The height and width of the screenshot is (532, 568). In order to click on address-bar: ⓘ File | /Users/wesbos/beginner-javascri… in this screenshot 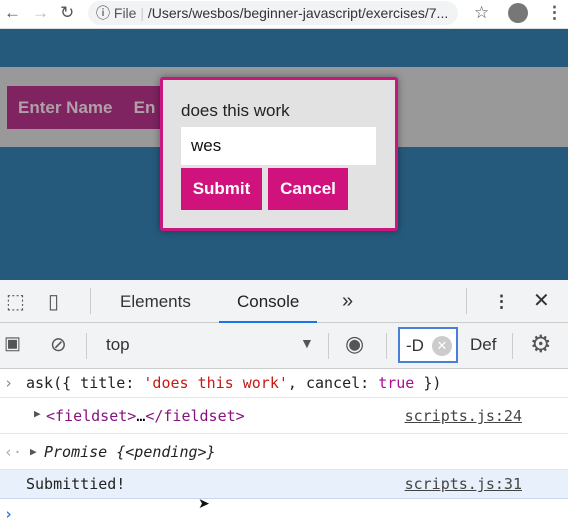, I will do `click(273, 13)`.